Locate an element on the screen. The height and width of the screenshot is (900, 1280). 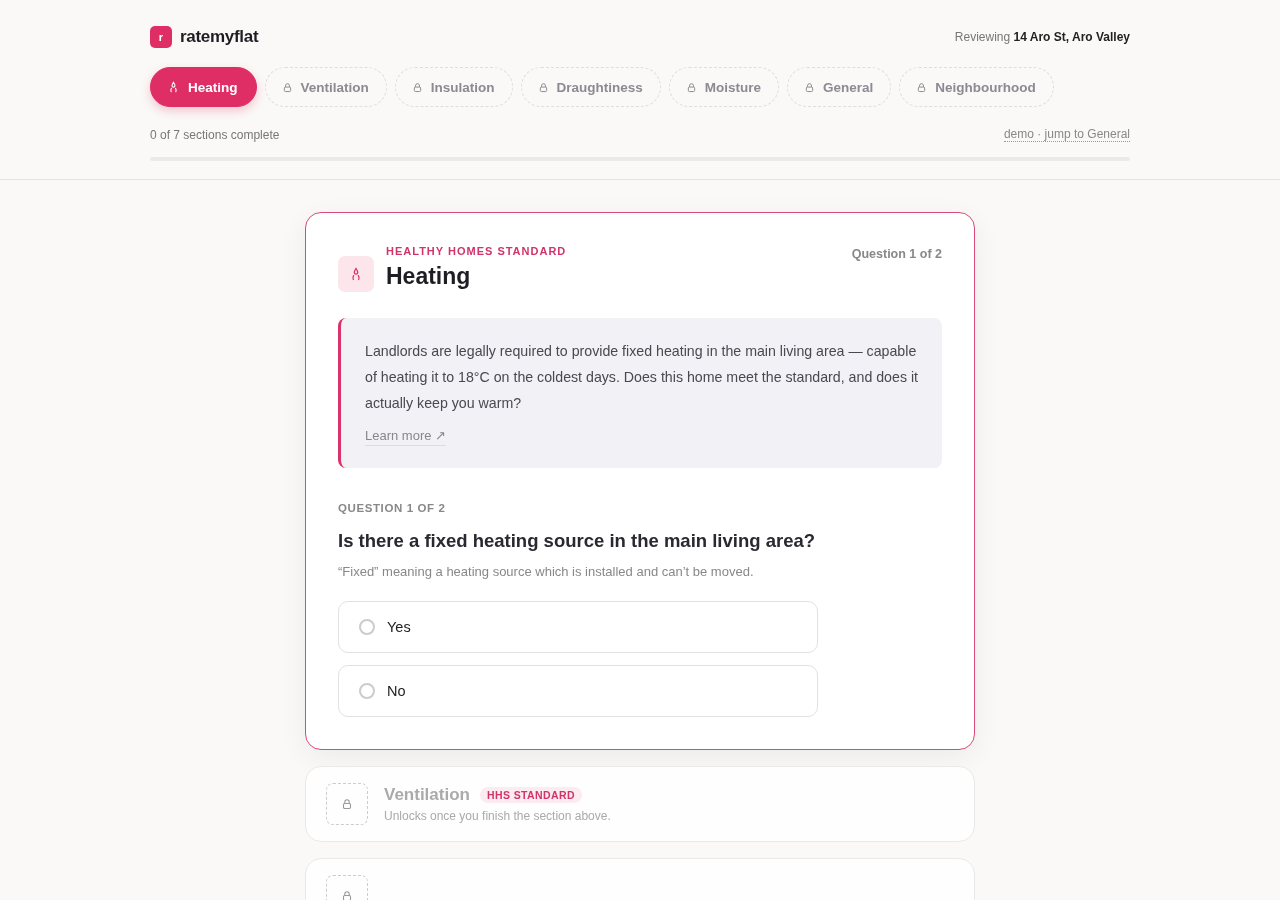
section-title: Heating is located at coordinates (429, 276).